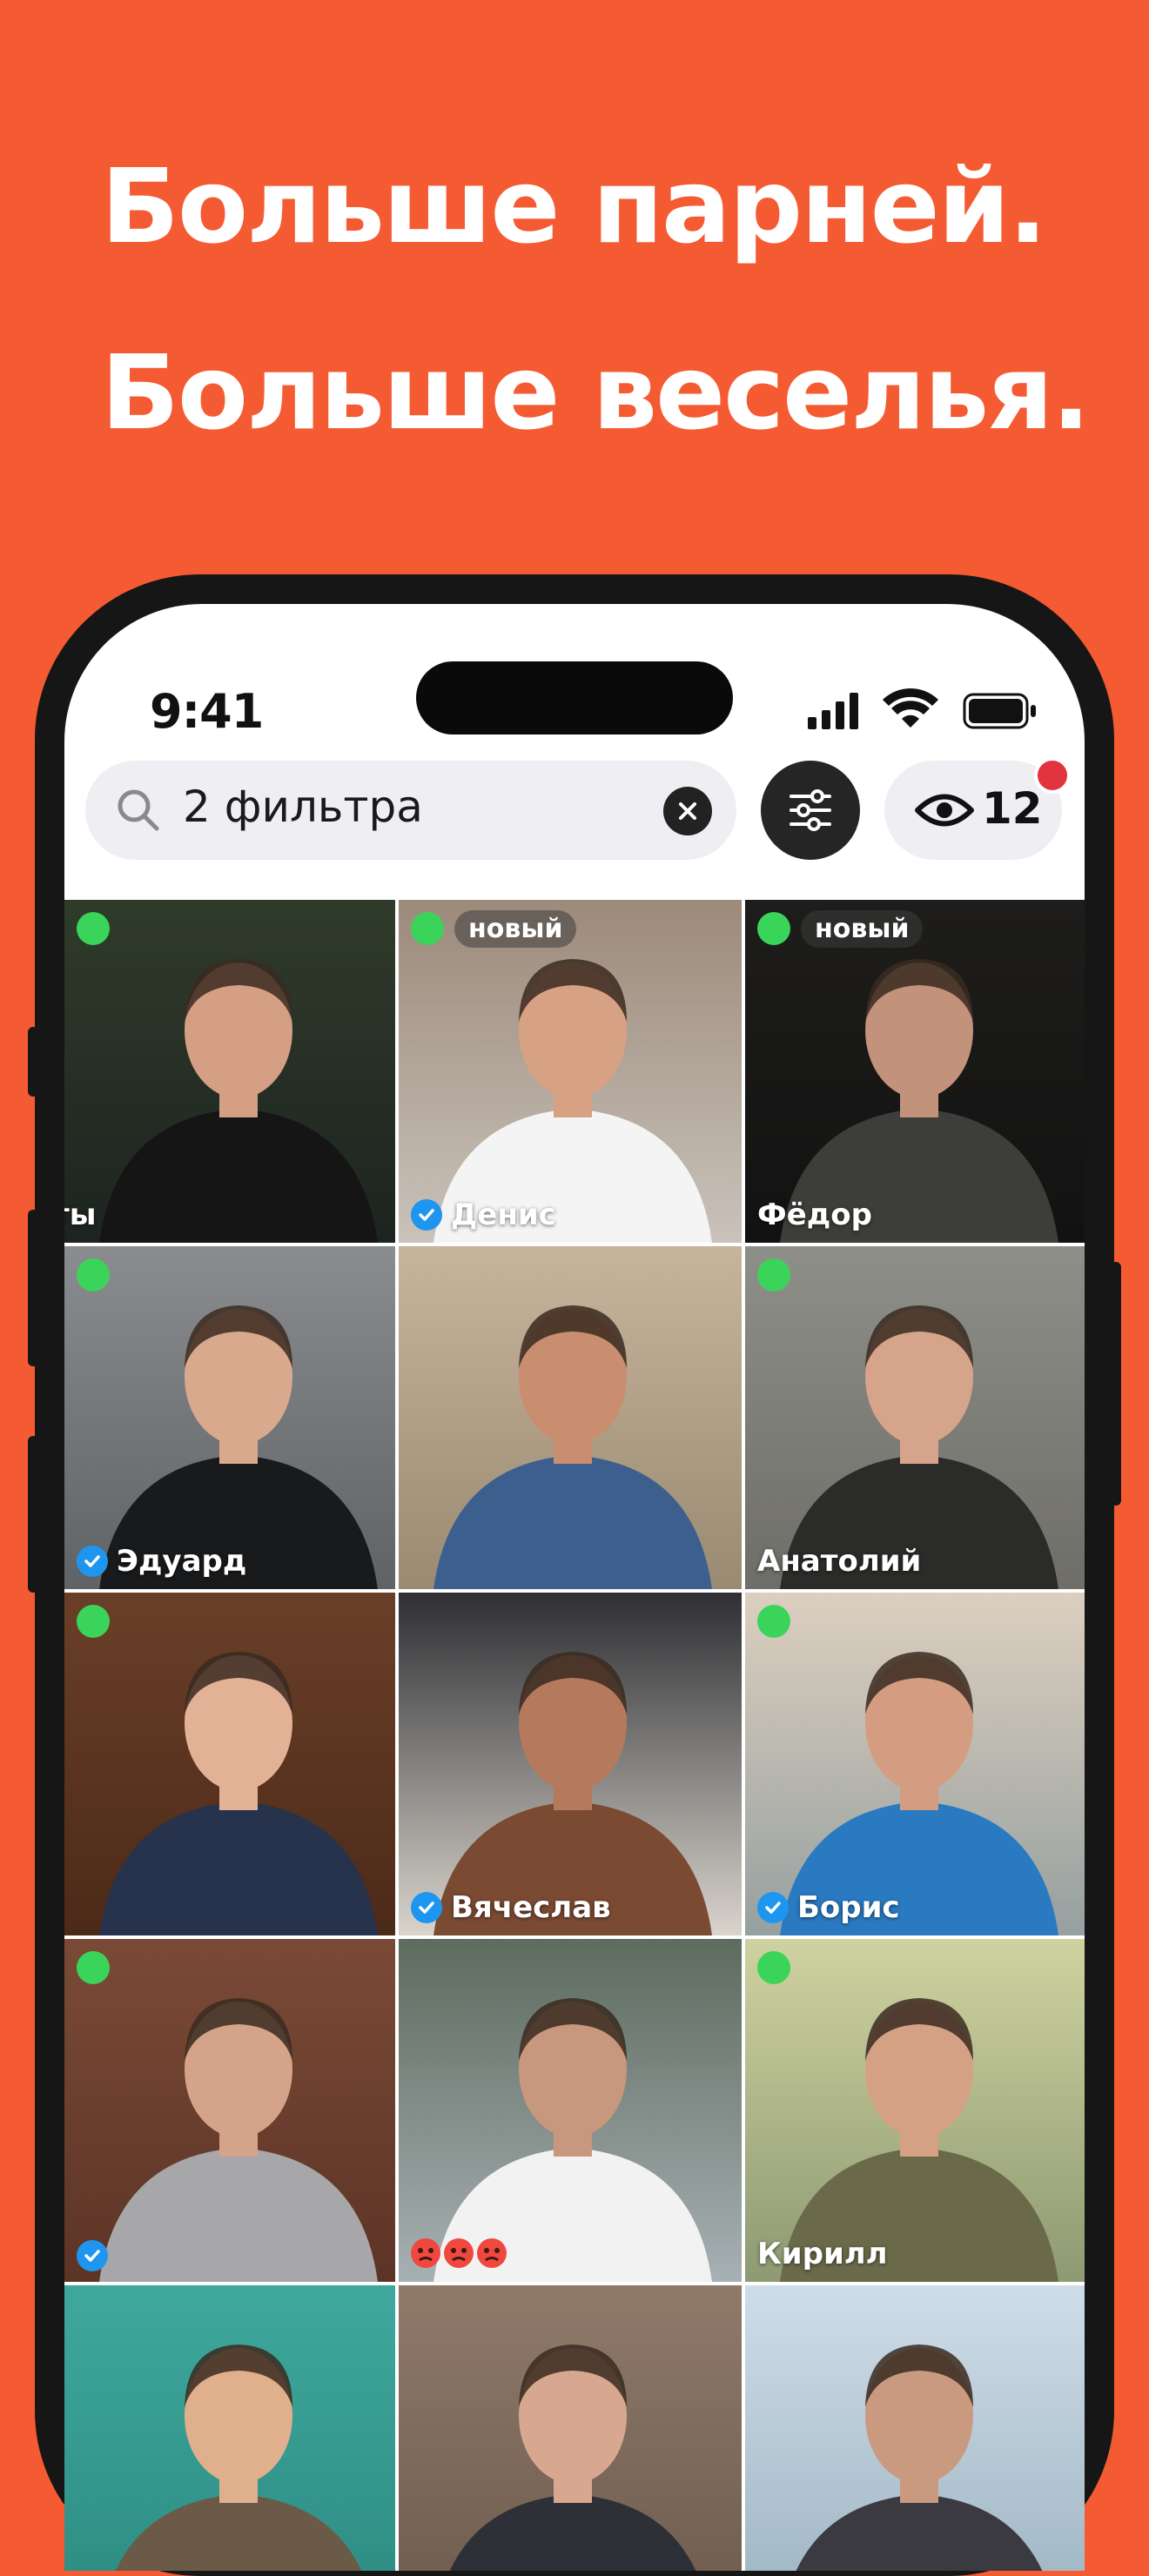 Image resolution: width=1149 pixels, height=2576 pixels. I want to click on profile-card: Анатолий, so click(915, 1417).